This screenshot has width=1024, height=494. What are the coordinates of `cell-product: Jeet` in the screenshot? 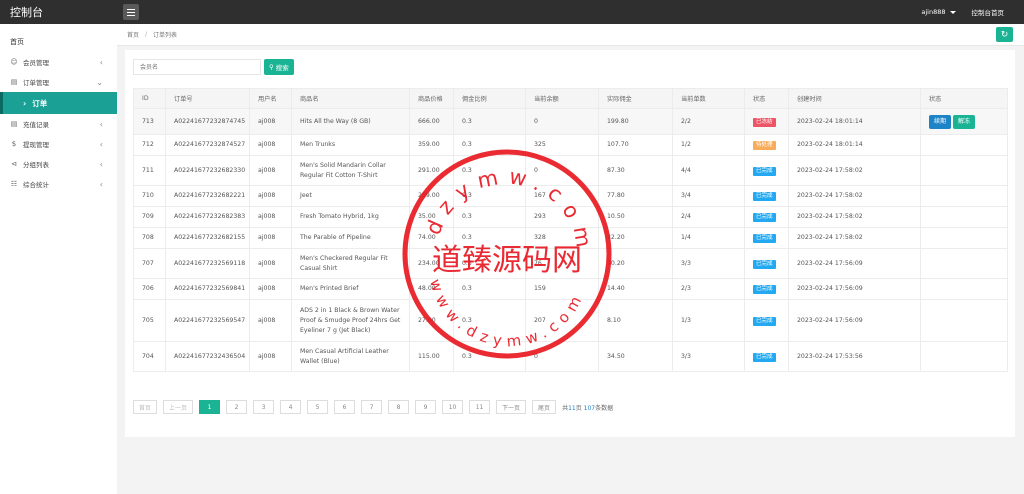 It's located at (350, 196).